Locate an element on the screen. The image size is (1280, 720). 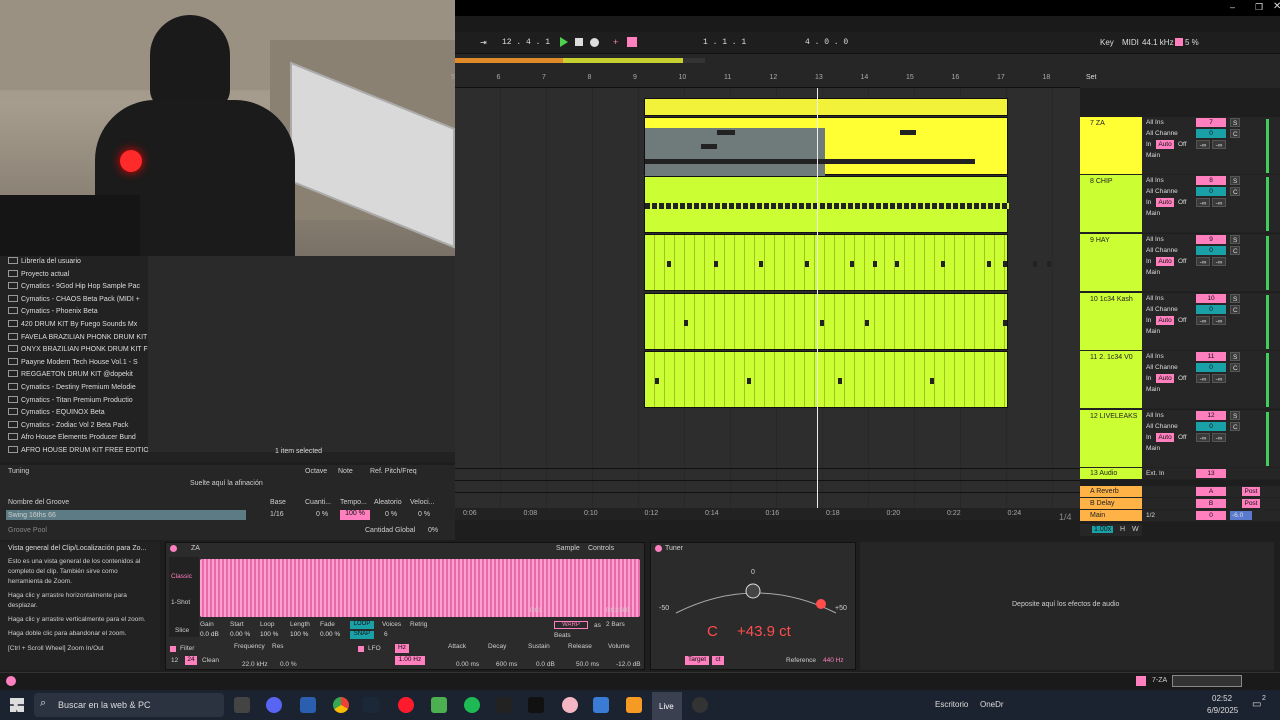
groove-base-val: 1/16 is located at coordinates (277, 514).